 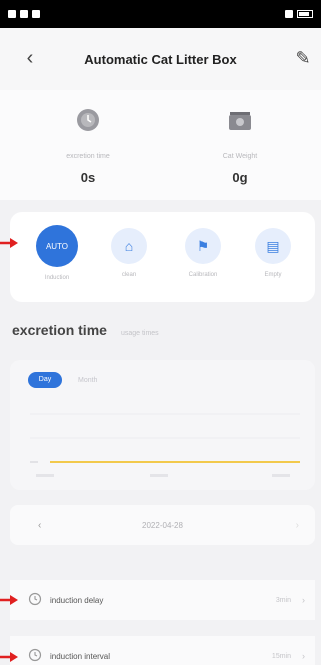 What do you see at coordinates (297, 525) in the screenshot?
I see `next-date-button: ›` at bounding box center [297, 525].